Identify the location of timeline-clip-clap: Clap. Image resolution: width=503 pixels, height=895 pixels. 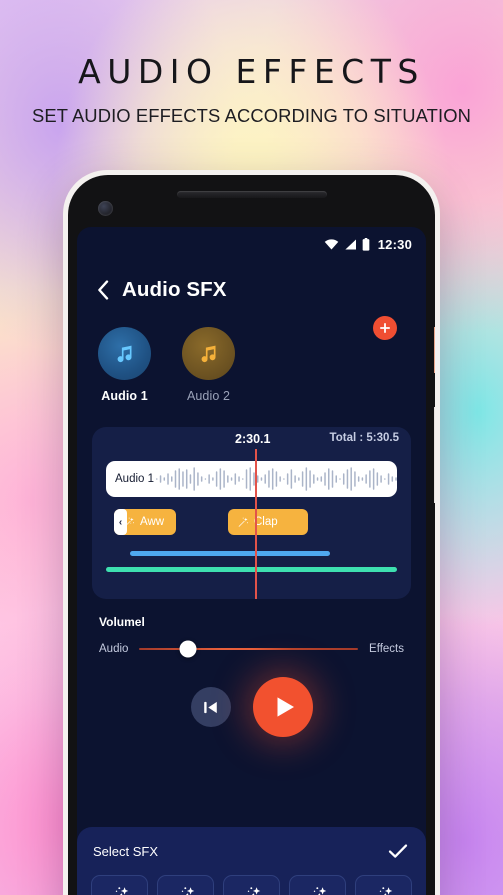
(268, 522).